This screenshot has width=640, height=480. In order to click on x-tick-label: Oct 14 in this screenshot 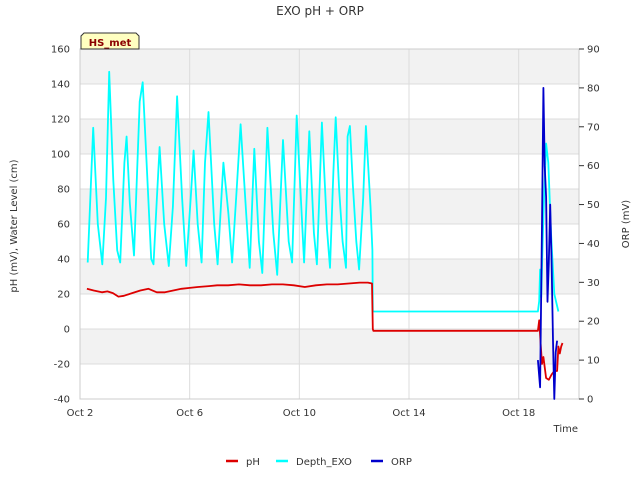, I will do `click(408, 413)`.